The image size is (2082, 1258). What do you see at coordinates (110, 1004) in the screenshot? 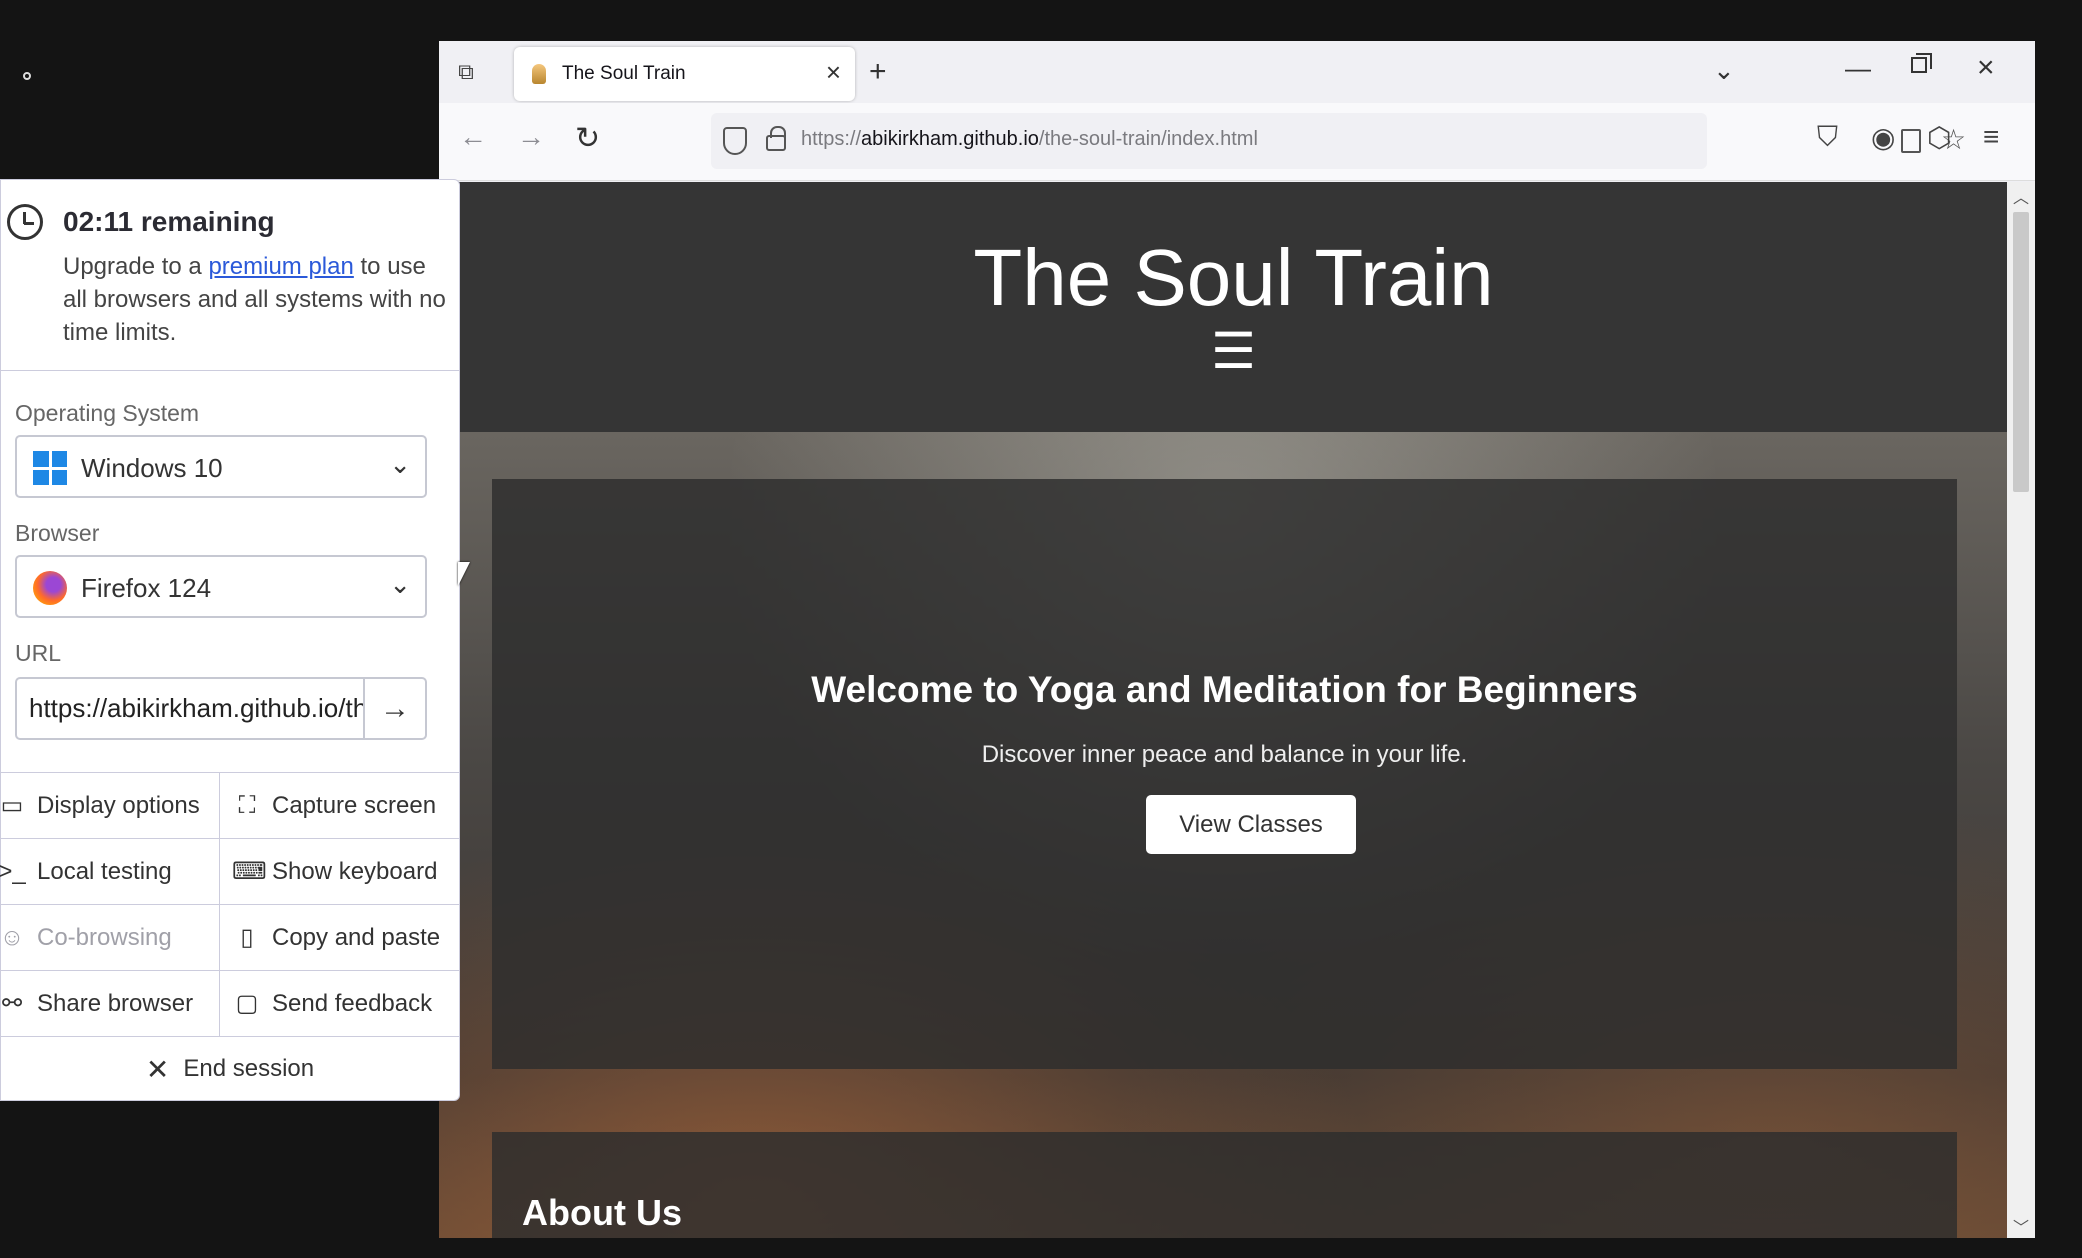
I see `share-browser-button: ⚯ Share browser` at bounding box center [110, 1004].